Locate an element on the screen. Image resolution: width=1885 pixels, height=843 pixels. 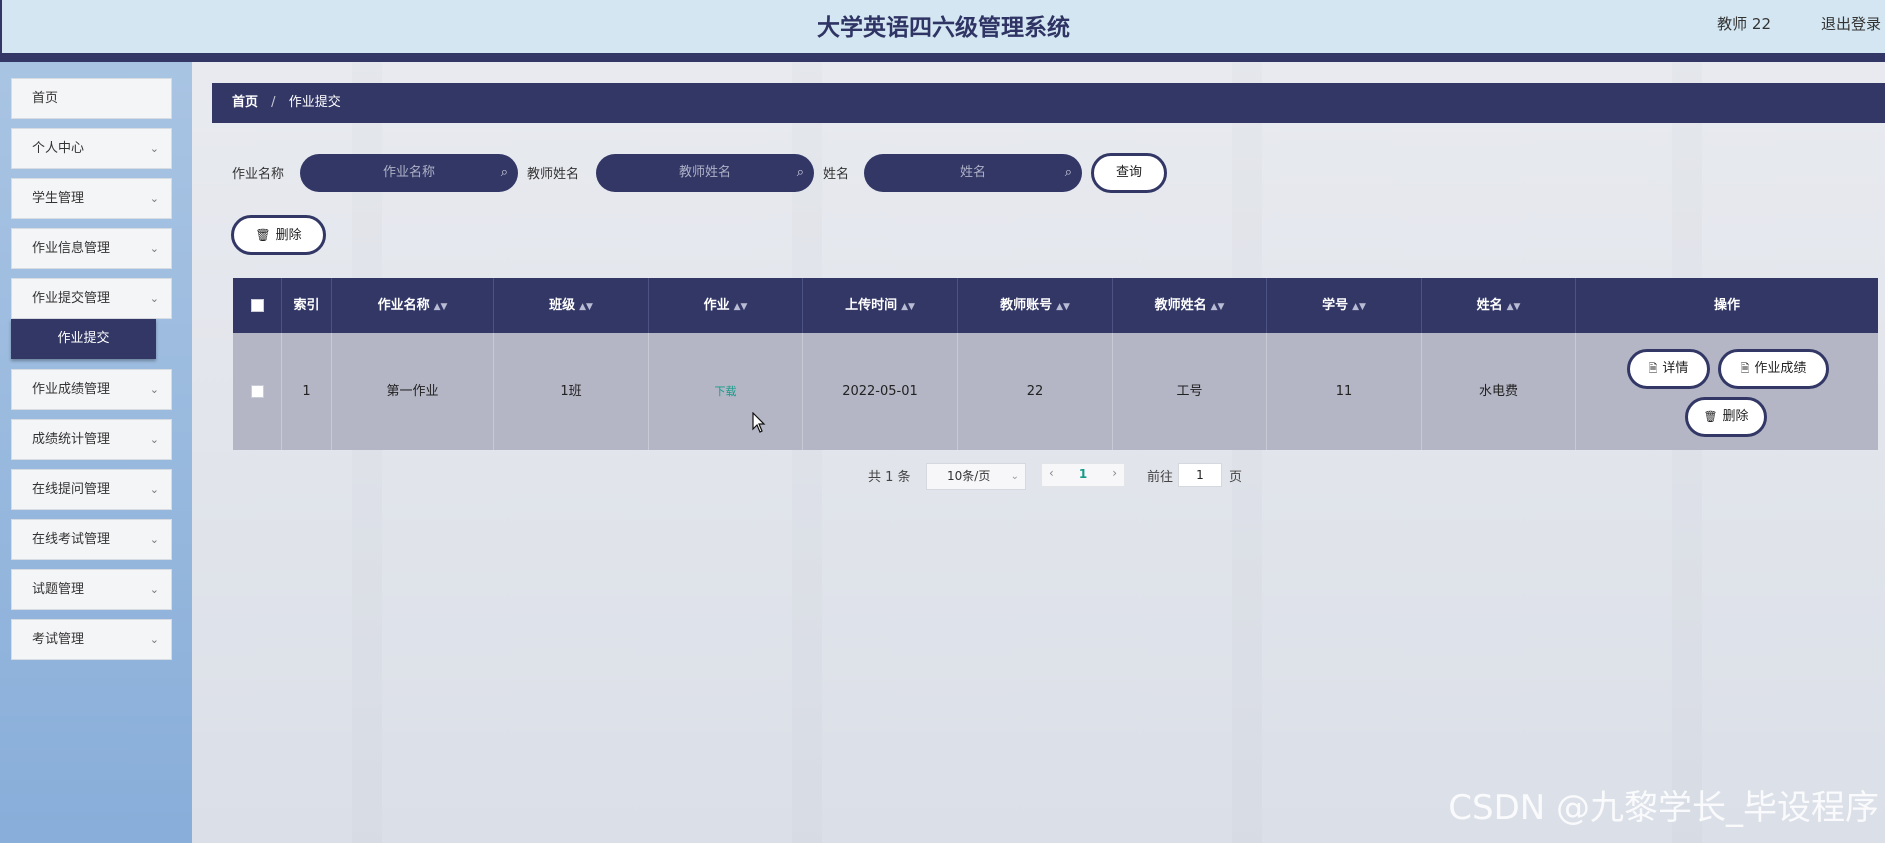
goto-label: 前往 is located at coordinates (1160, 477).